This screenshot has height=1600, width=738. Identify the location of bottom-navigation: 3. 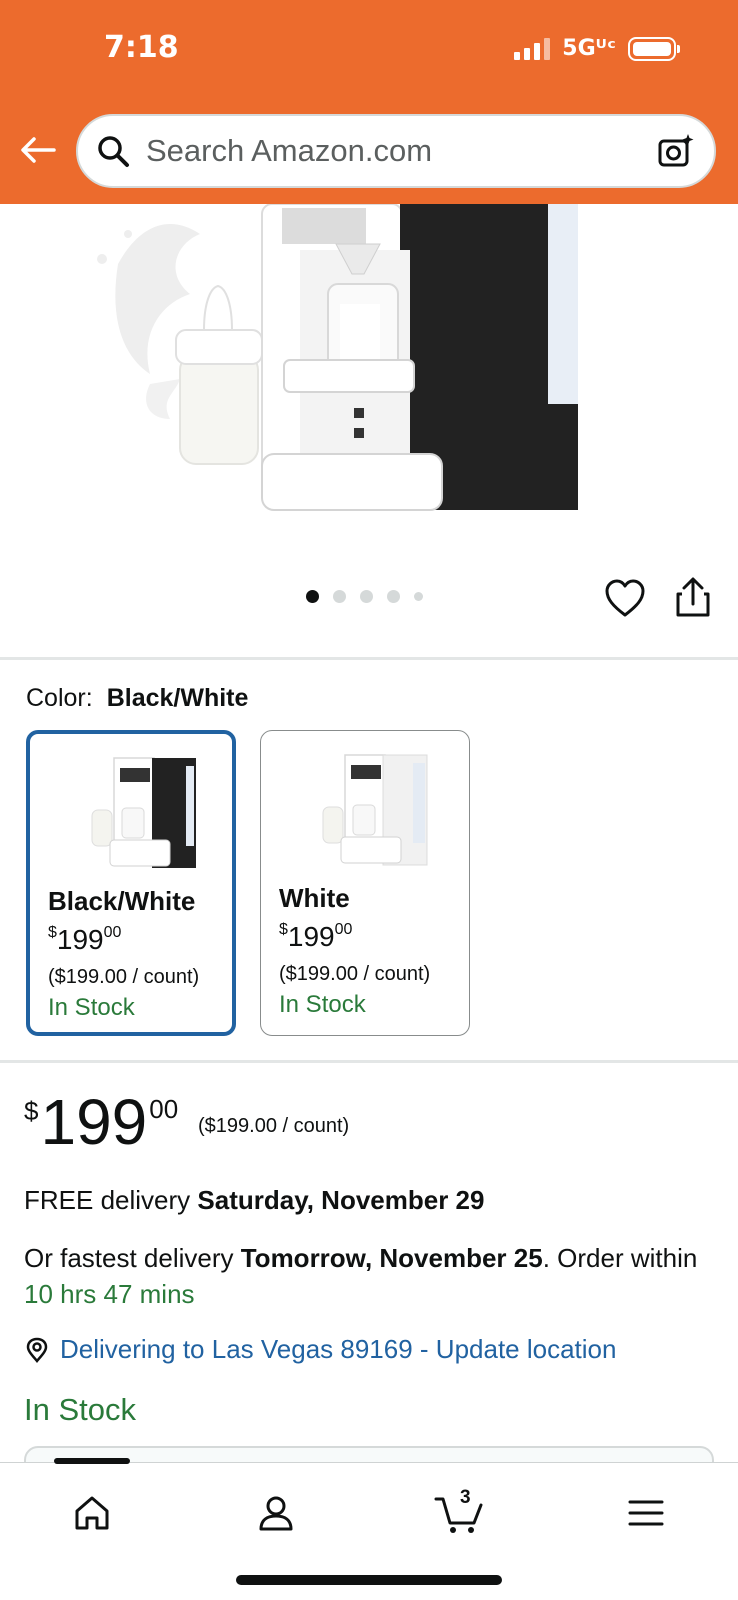
(369, 1529).